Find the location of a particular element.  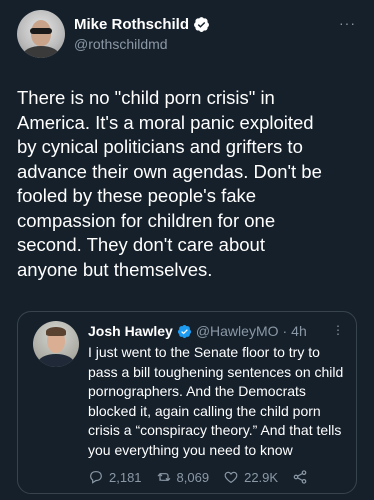

reply-icon is located at coordinates (96, 477).